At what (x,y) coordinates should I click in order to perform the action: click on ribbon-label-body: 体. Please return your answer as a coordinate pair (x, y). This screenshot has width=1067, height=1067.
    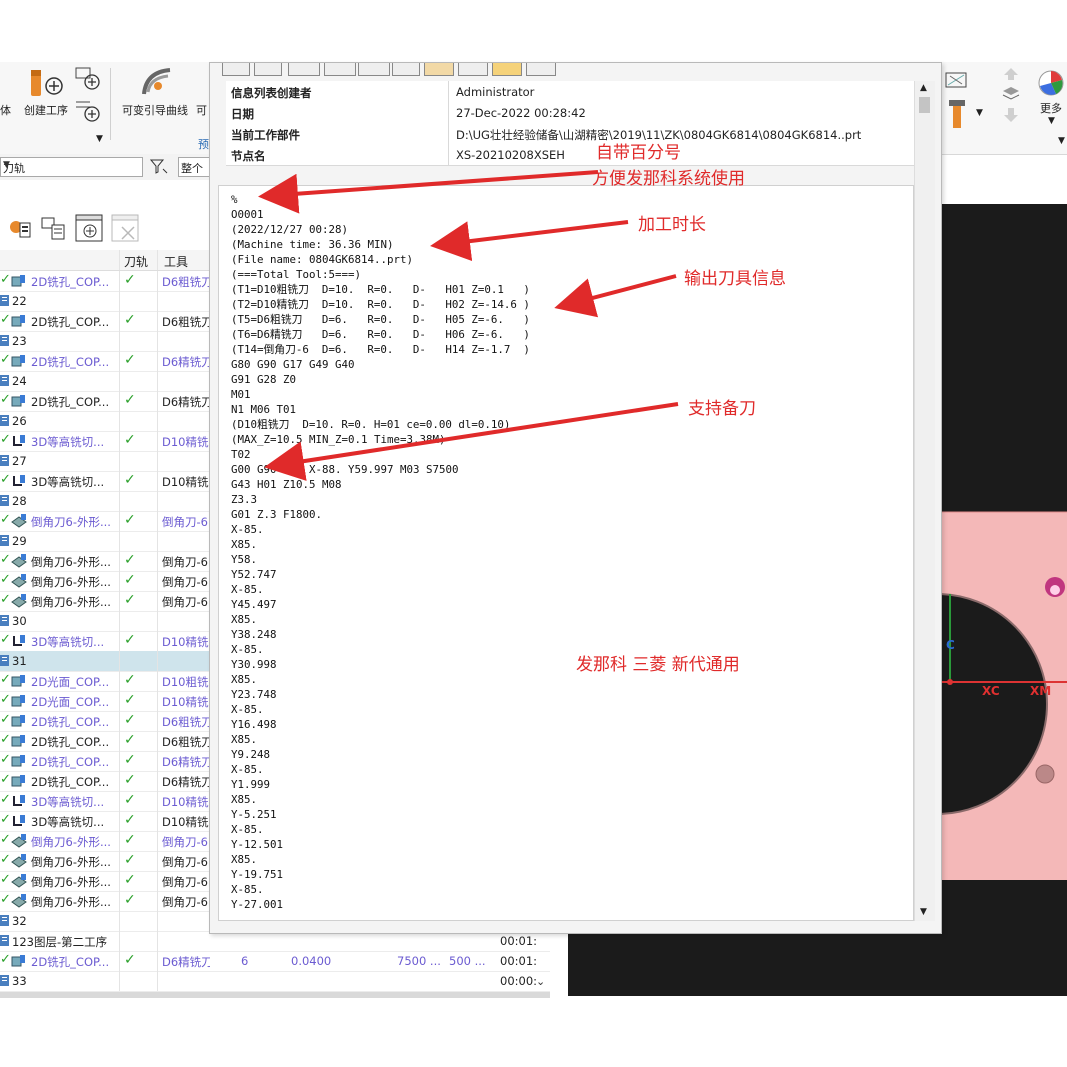
    Looking at the image, I should click on (5, 110).